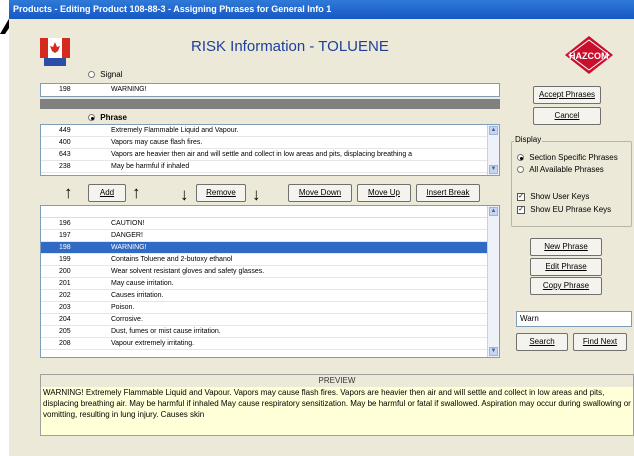 This screenshot has width=634, height=456. Describe the element at coordinates (493, 150) in the screenshot. I see `assigned-scrollbar: ▲ ▼` at that location.